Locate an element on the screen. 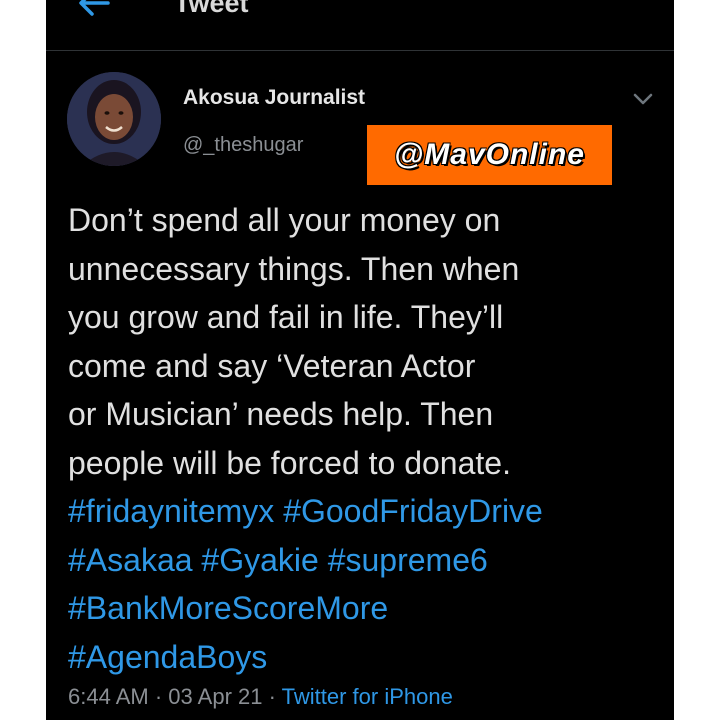 The height and width of the screenshot is (720, 720). hashtag-line: #AgendaBoys is located at coordinates (368, 657).